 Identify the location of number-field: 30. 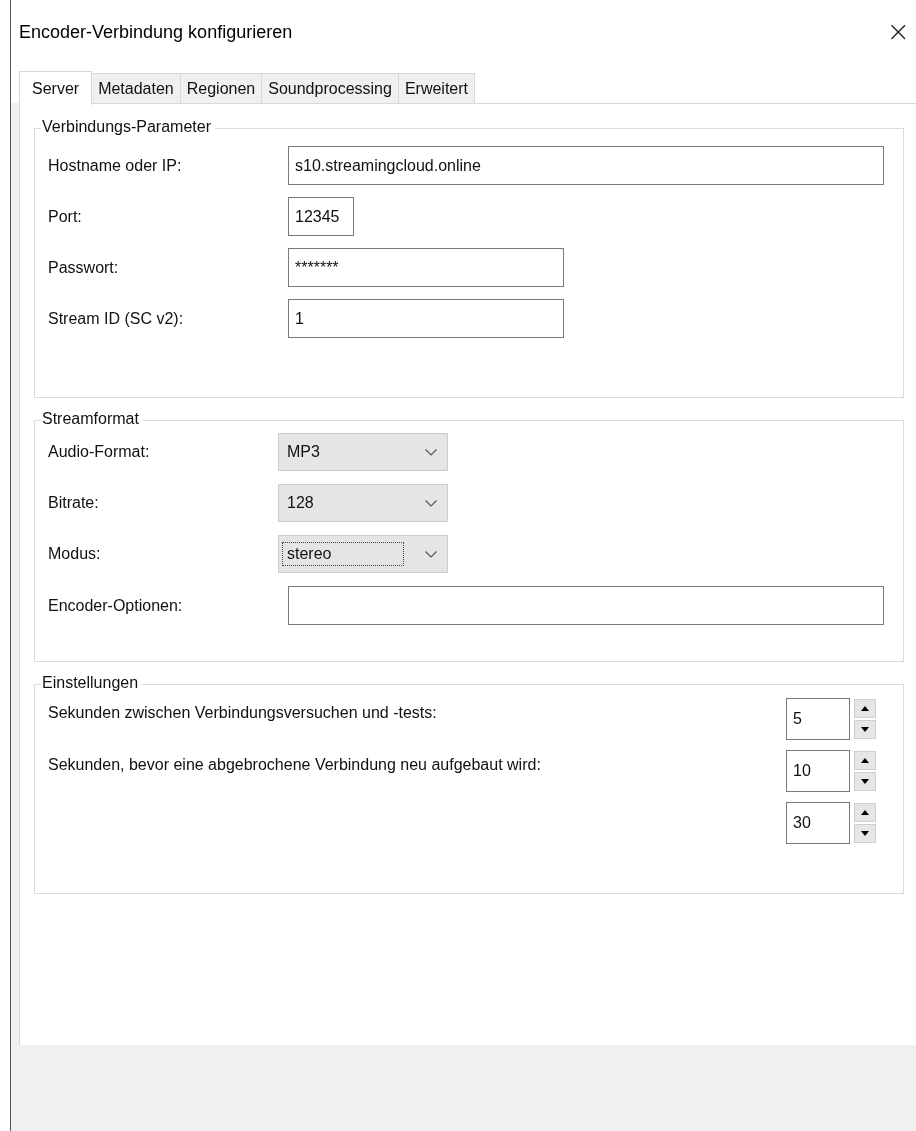
(818, 823).